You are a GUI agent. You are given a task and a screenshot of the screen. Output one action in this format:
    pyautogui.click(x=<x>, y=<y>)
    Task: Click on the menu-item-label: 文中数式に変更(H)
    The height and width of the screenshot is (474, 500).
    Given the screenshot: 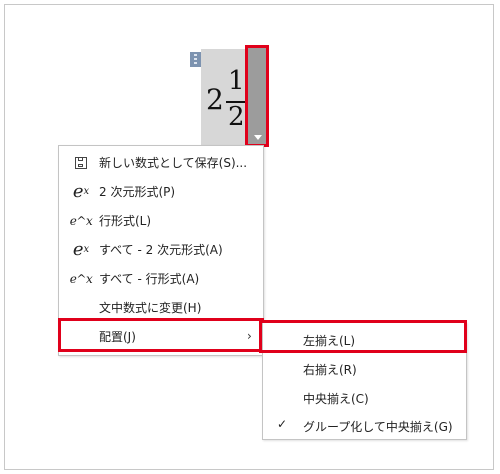 What is the action you would take?
    pyautogui.click(x=150, y=308)
    